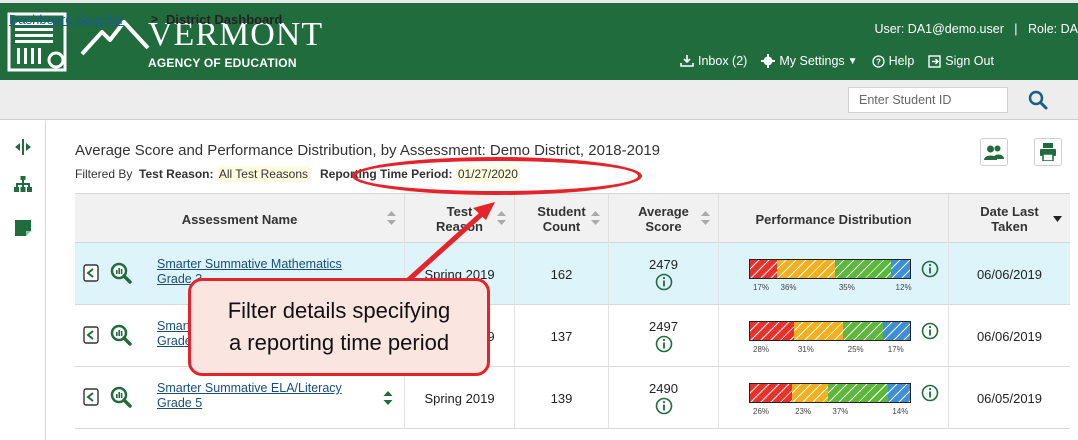  What do you see at coordinates (23, 184) in the screenshot?
I see `hierarchy-button` at bounding box center [23, 184].